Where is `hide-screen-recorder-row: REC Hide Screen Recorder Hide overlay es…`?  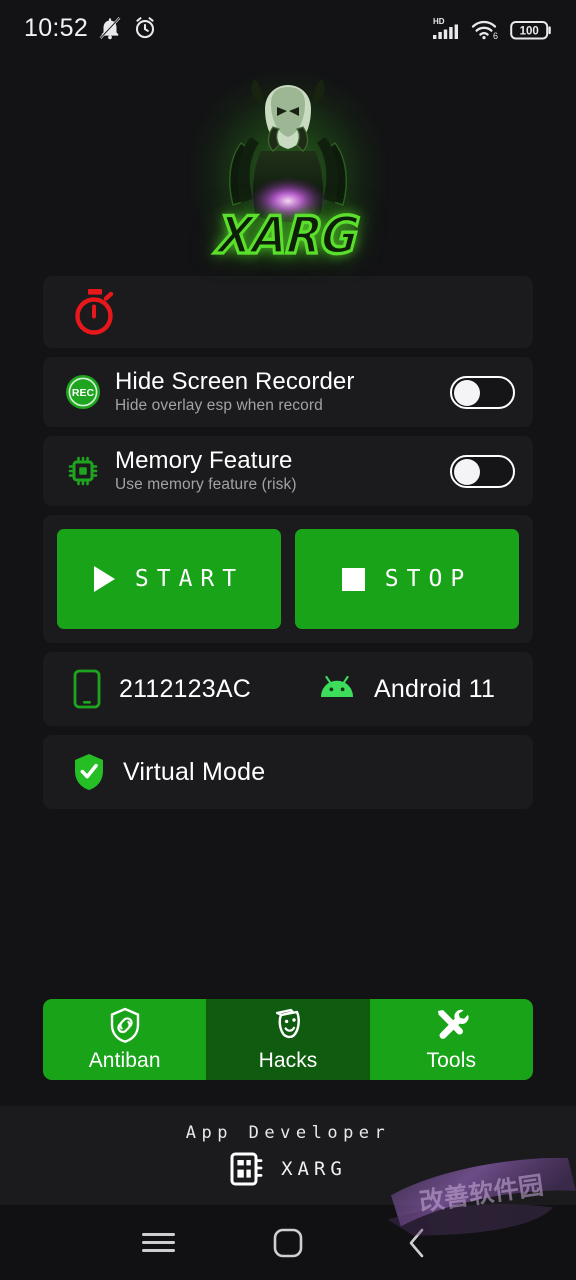
hide-screen-recorder-row: REC Hide Screen Recorder Hide overlay es… is located at coordinates (288, 392).